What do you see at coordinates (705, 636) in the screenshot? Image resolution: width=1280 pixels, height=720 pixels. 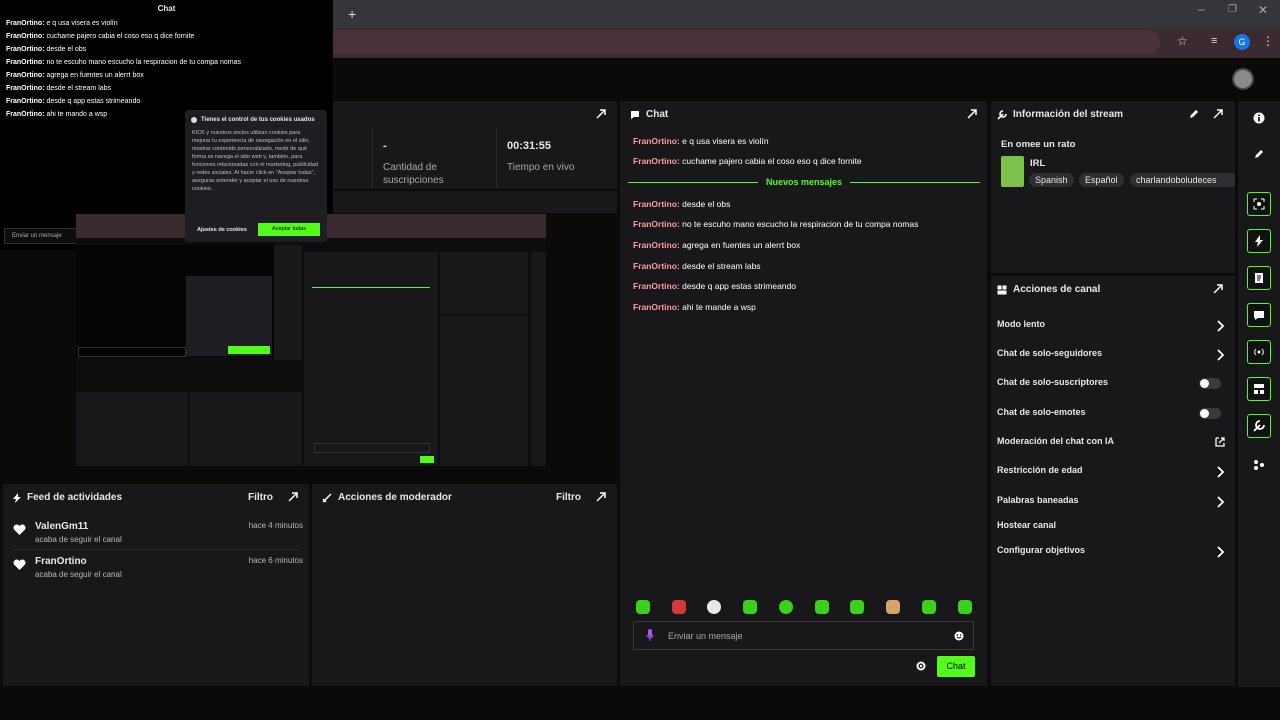 I see `chat-input-placeholder: Enviar un mensaje` at bounding box center [705, 636].